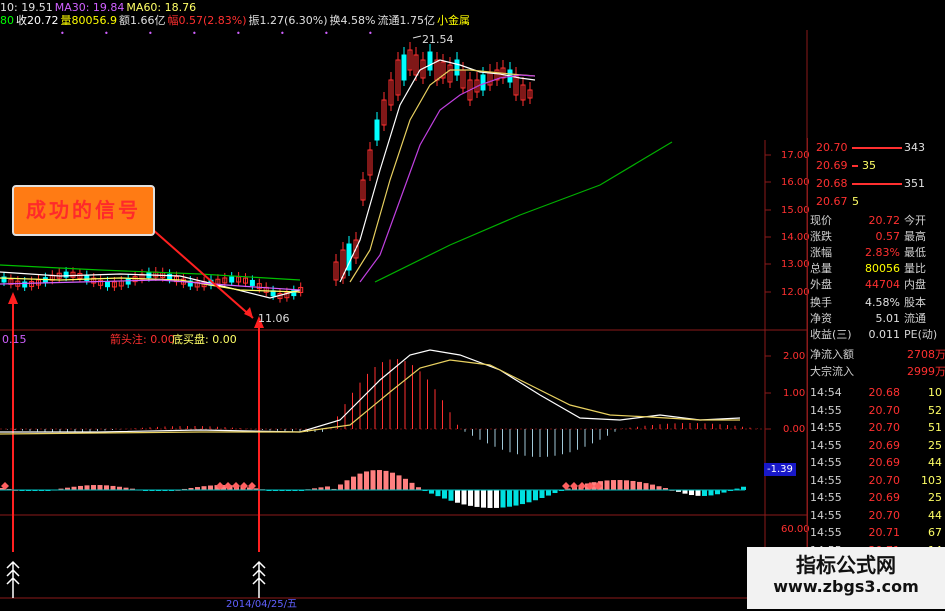 The width and height of the screenshot is (945, 611). What do you see at coordinates (869, 165) in the screenshot?
I see `order-volume: 35` at bounding box center [869, 165].